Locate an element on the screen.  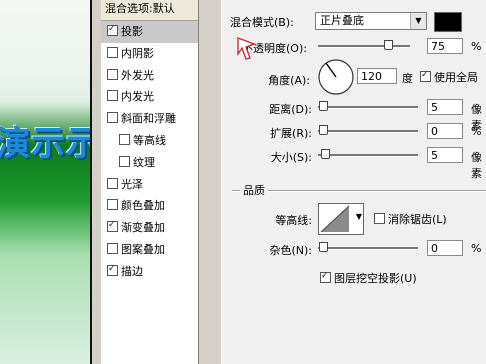
style-item: 渐变叠加 is located at coordinates (149, 228).